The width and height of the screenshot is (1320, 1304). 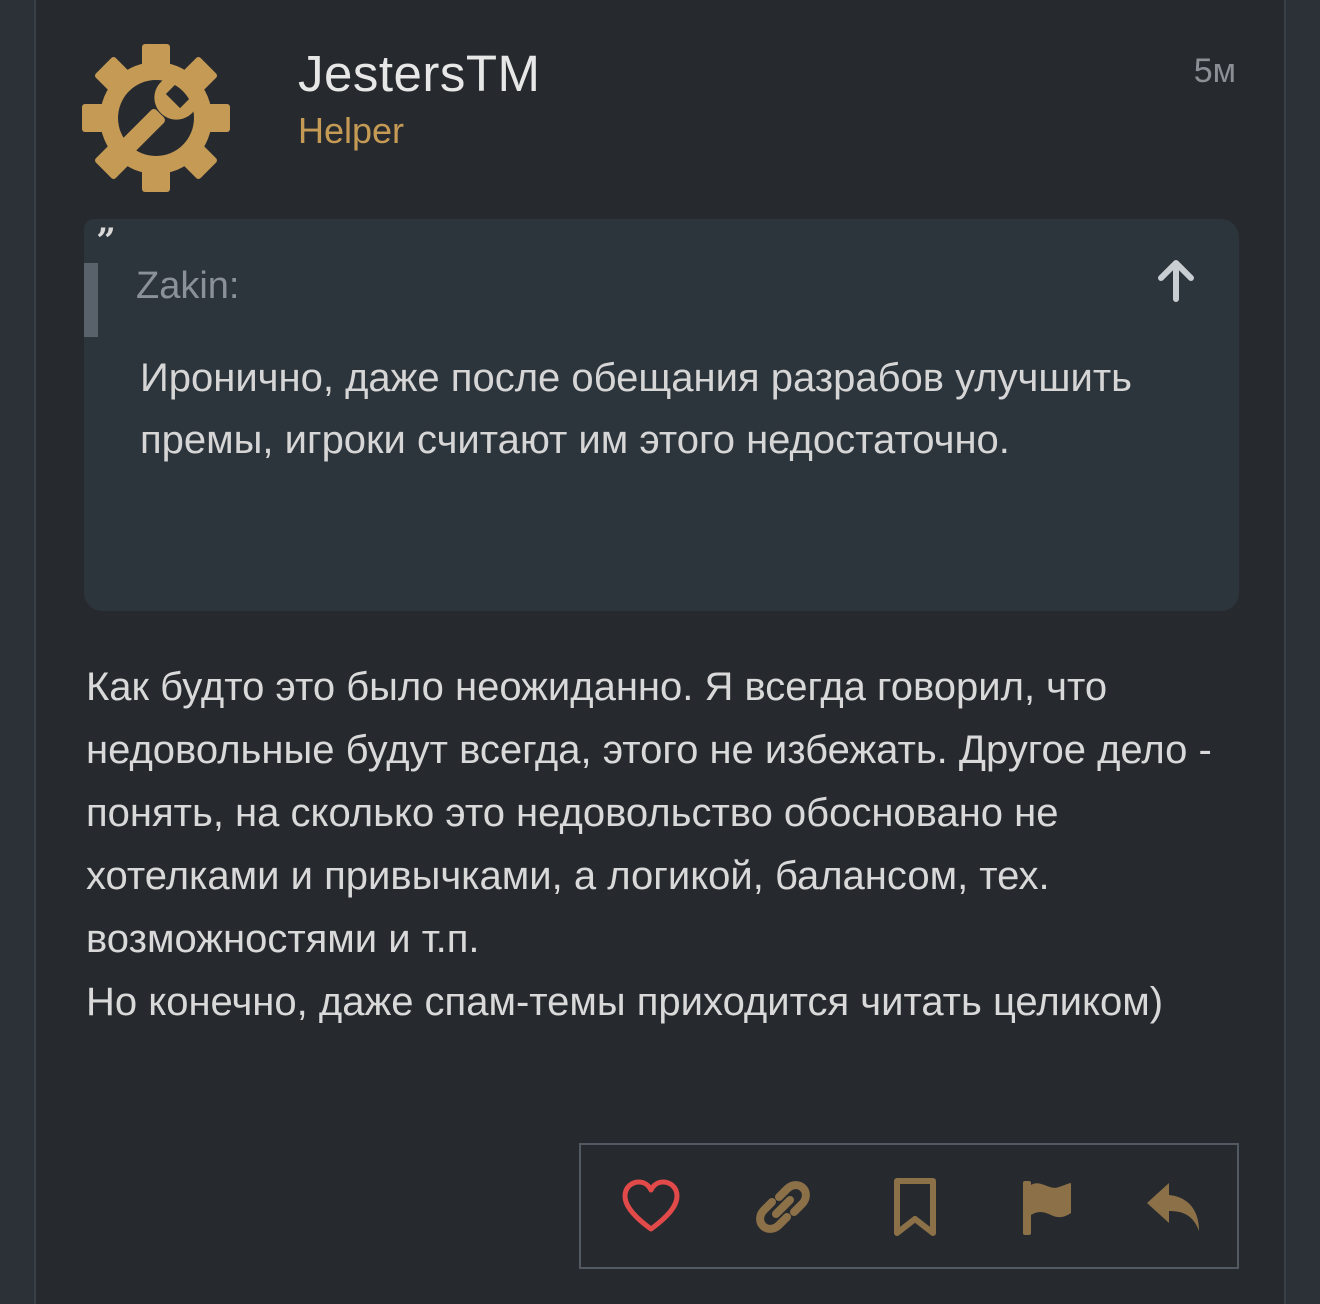 What do you see at coordinates (1215, 71) in the screenshot?
I see `post-time: 5м` at bounding box center [1215, 71].